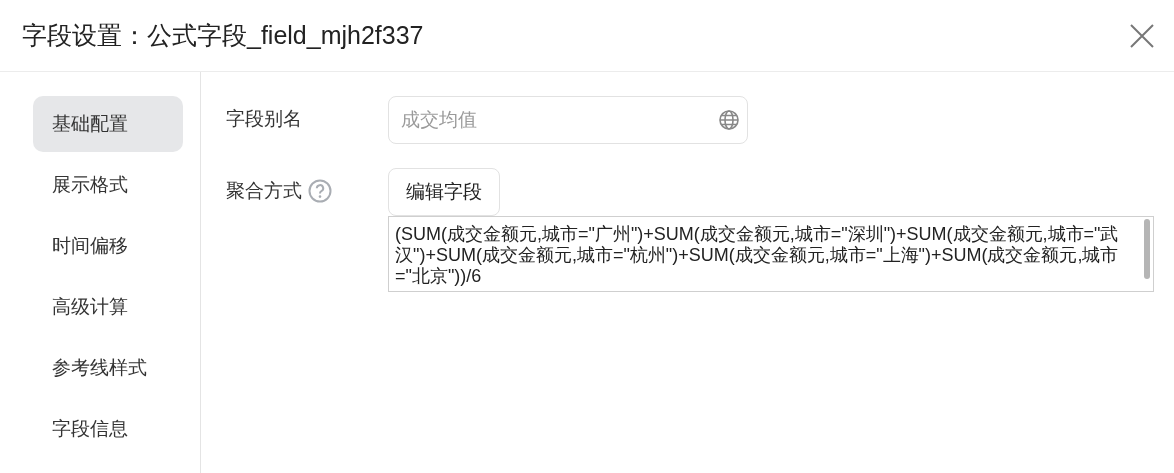 The width and height of the screenshot is (1174, 473). I want to click on field-label: 字段别名, so click(264, 119).